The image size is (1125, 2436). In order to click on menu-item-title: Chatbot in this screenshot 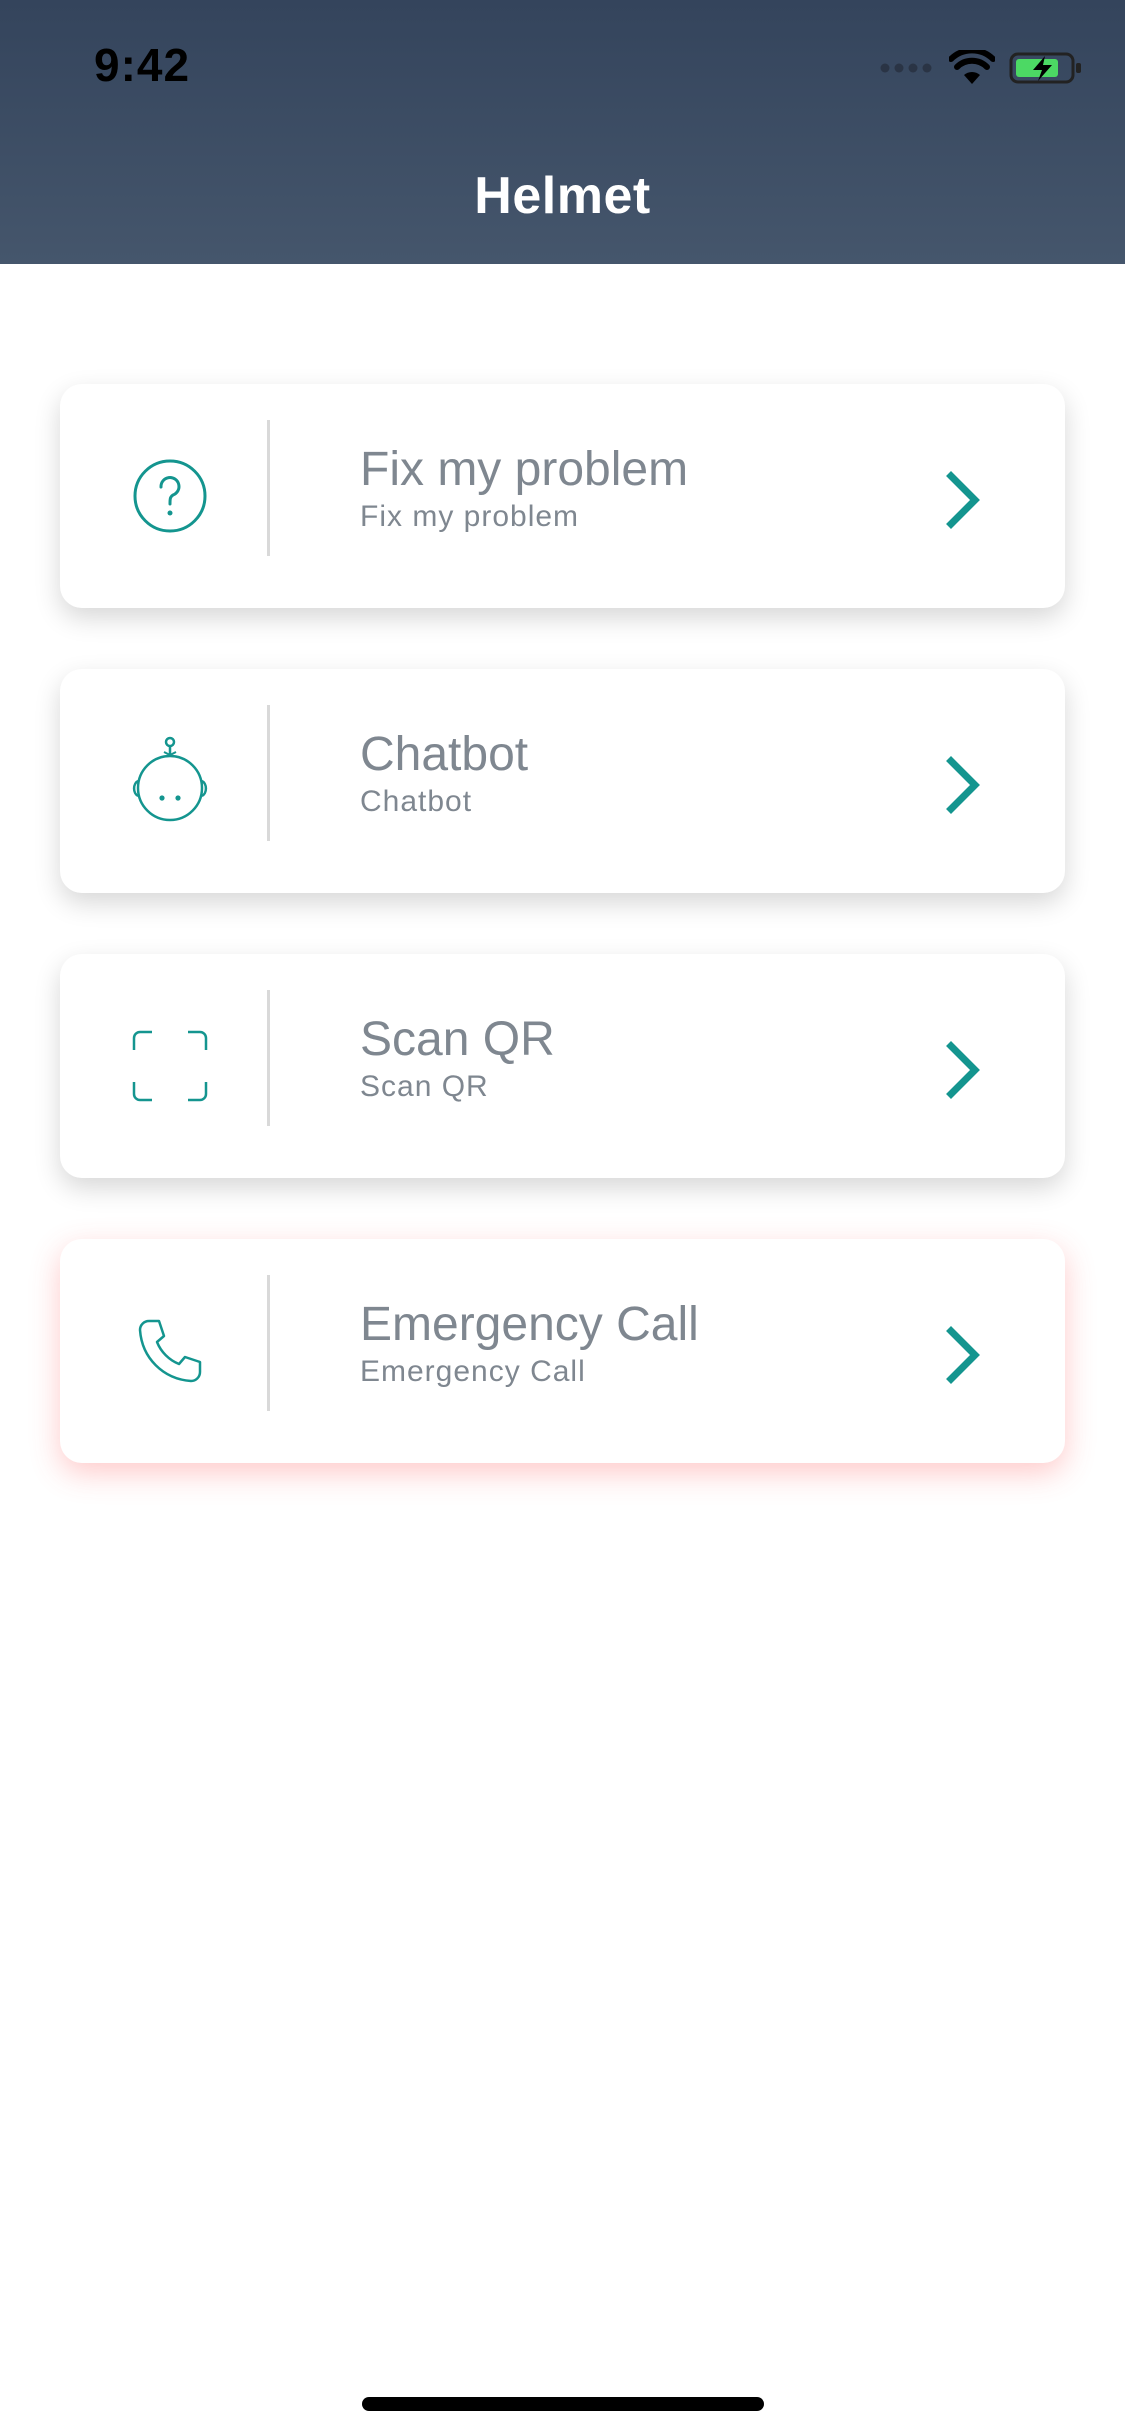, I will do `click(444, 754)`.